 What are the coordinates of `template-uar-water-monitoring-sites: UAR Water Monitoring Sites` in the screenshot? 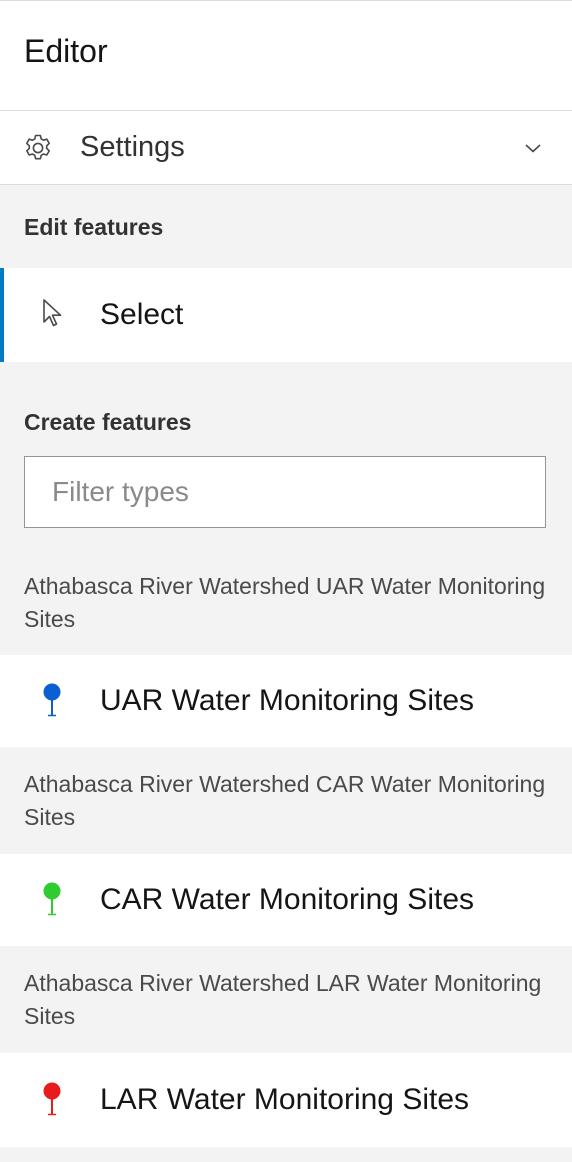 It's located at (286, 701).